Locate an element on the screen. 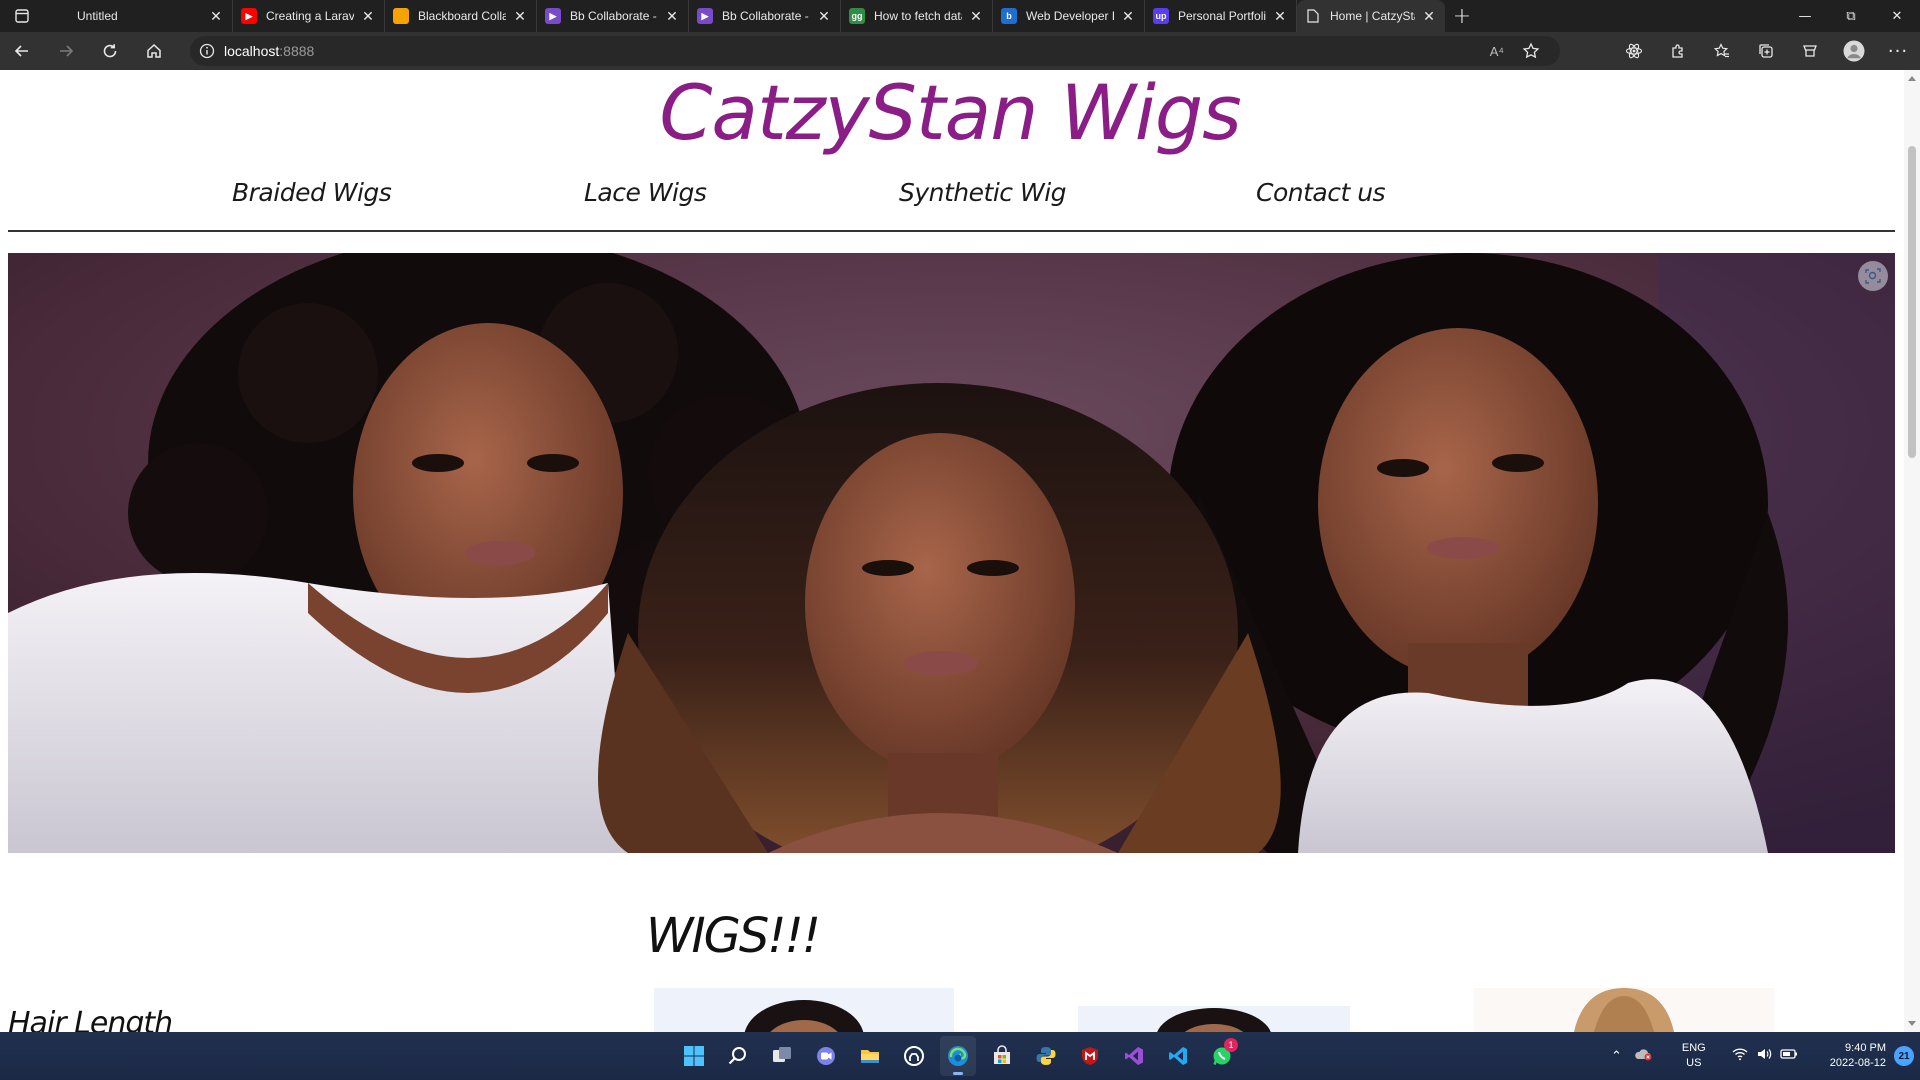 This screenshot has height=1080, width=1920. geeksforgeeks-icon: gg is located at coordinates (857, 16).